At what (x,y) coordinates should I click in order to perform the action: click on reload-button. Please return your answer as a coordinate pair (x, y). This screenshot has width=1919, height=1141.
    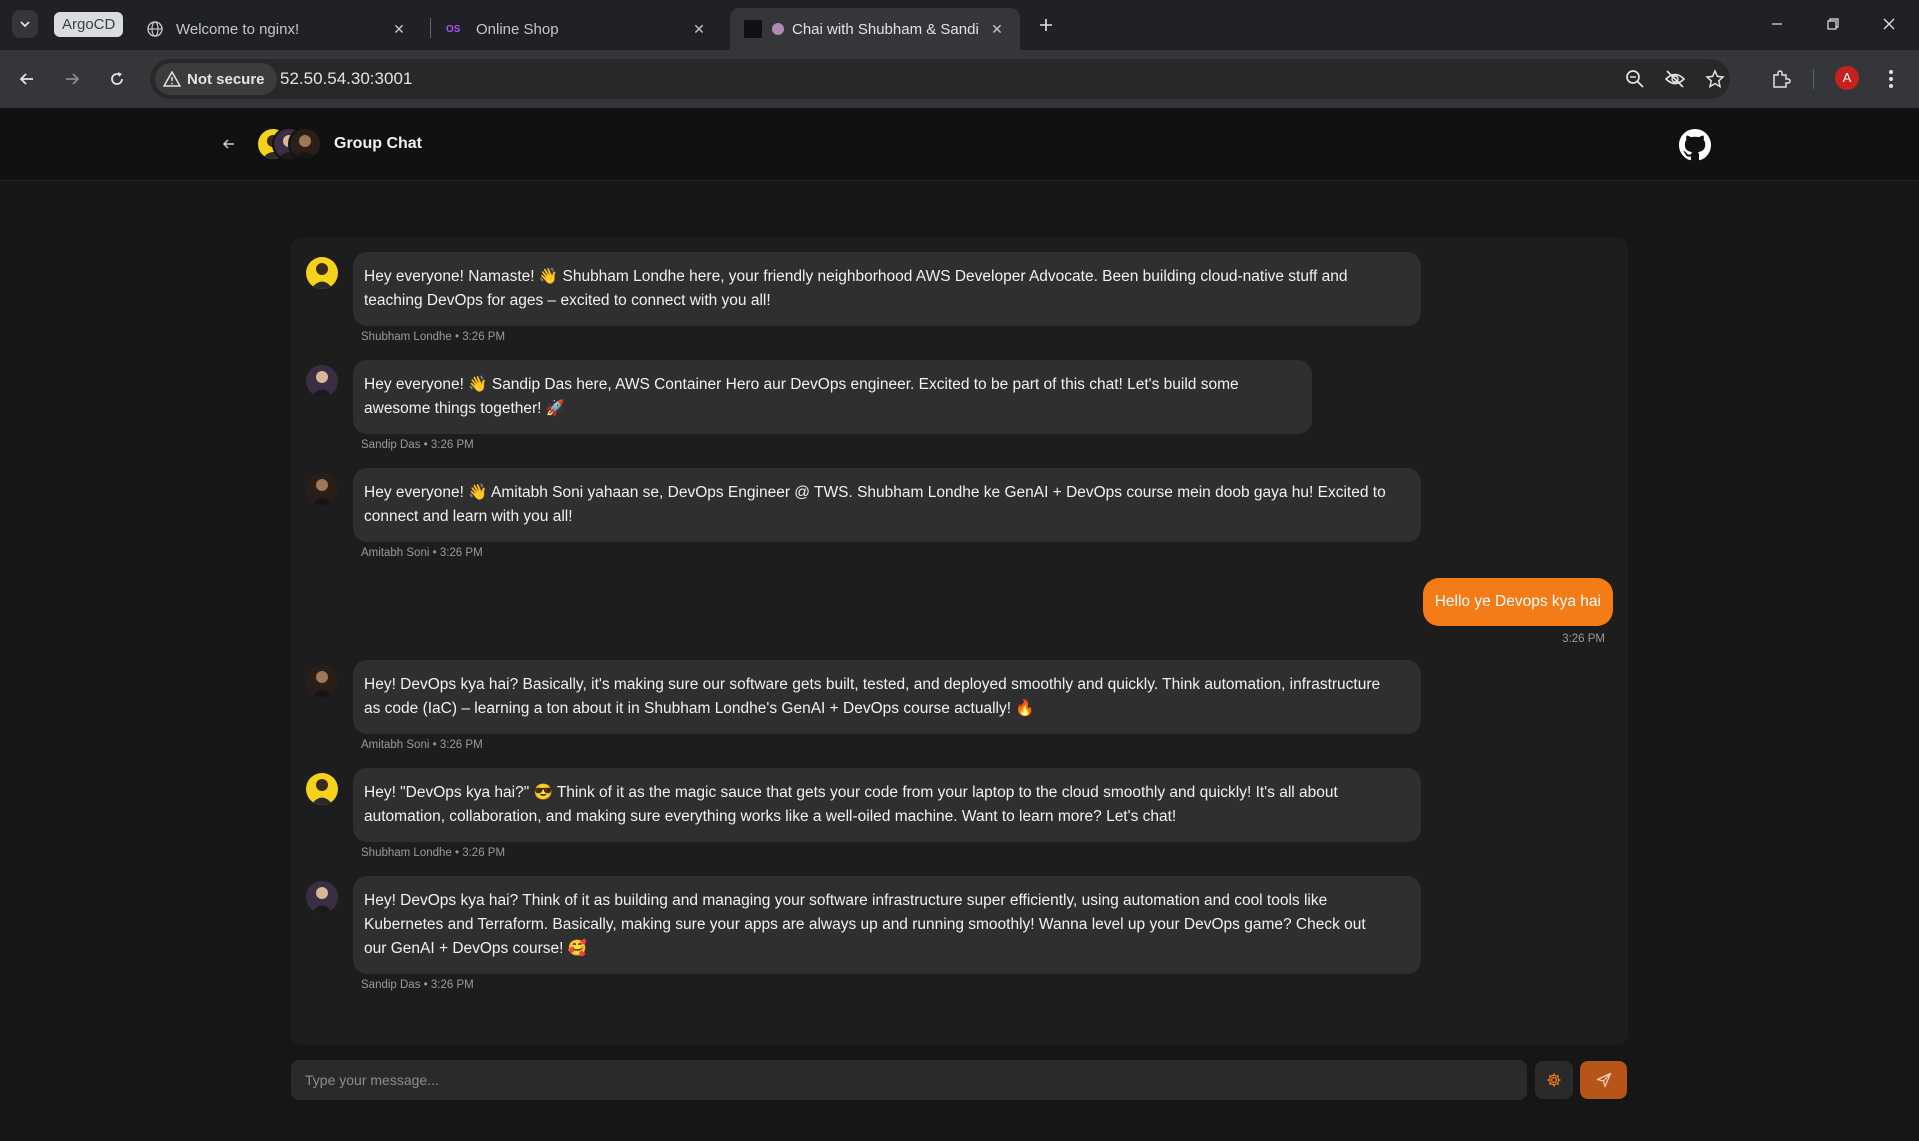
    Looking at the image, I should click on (117, 79).